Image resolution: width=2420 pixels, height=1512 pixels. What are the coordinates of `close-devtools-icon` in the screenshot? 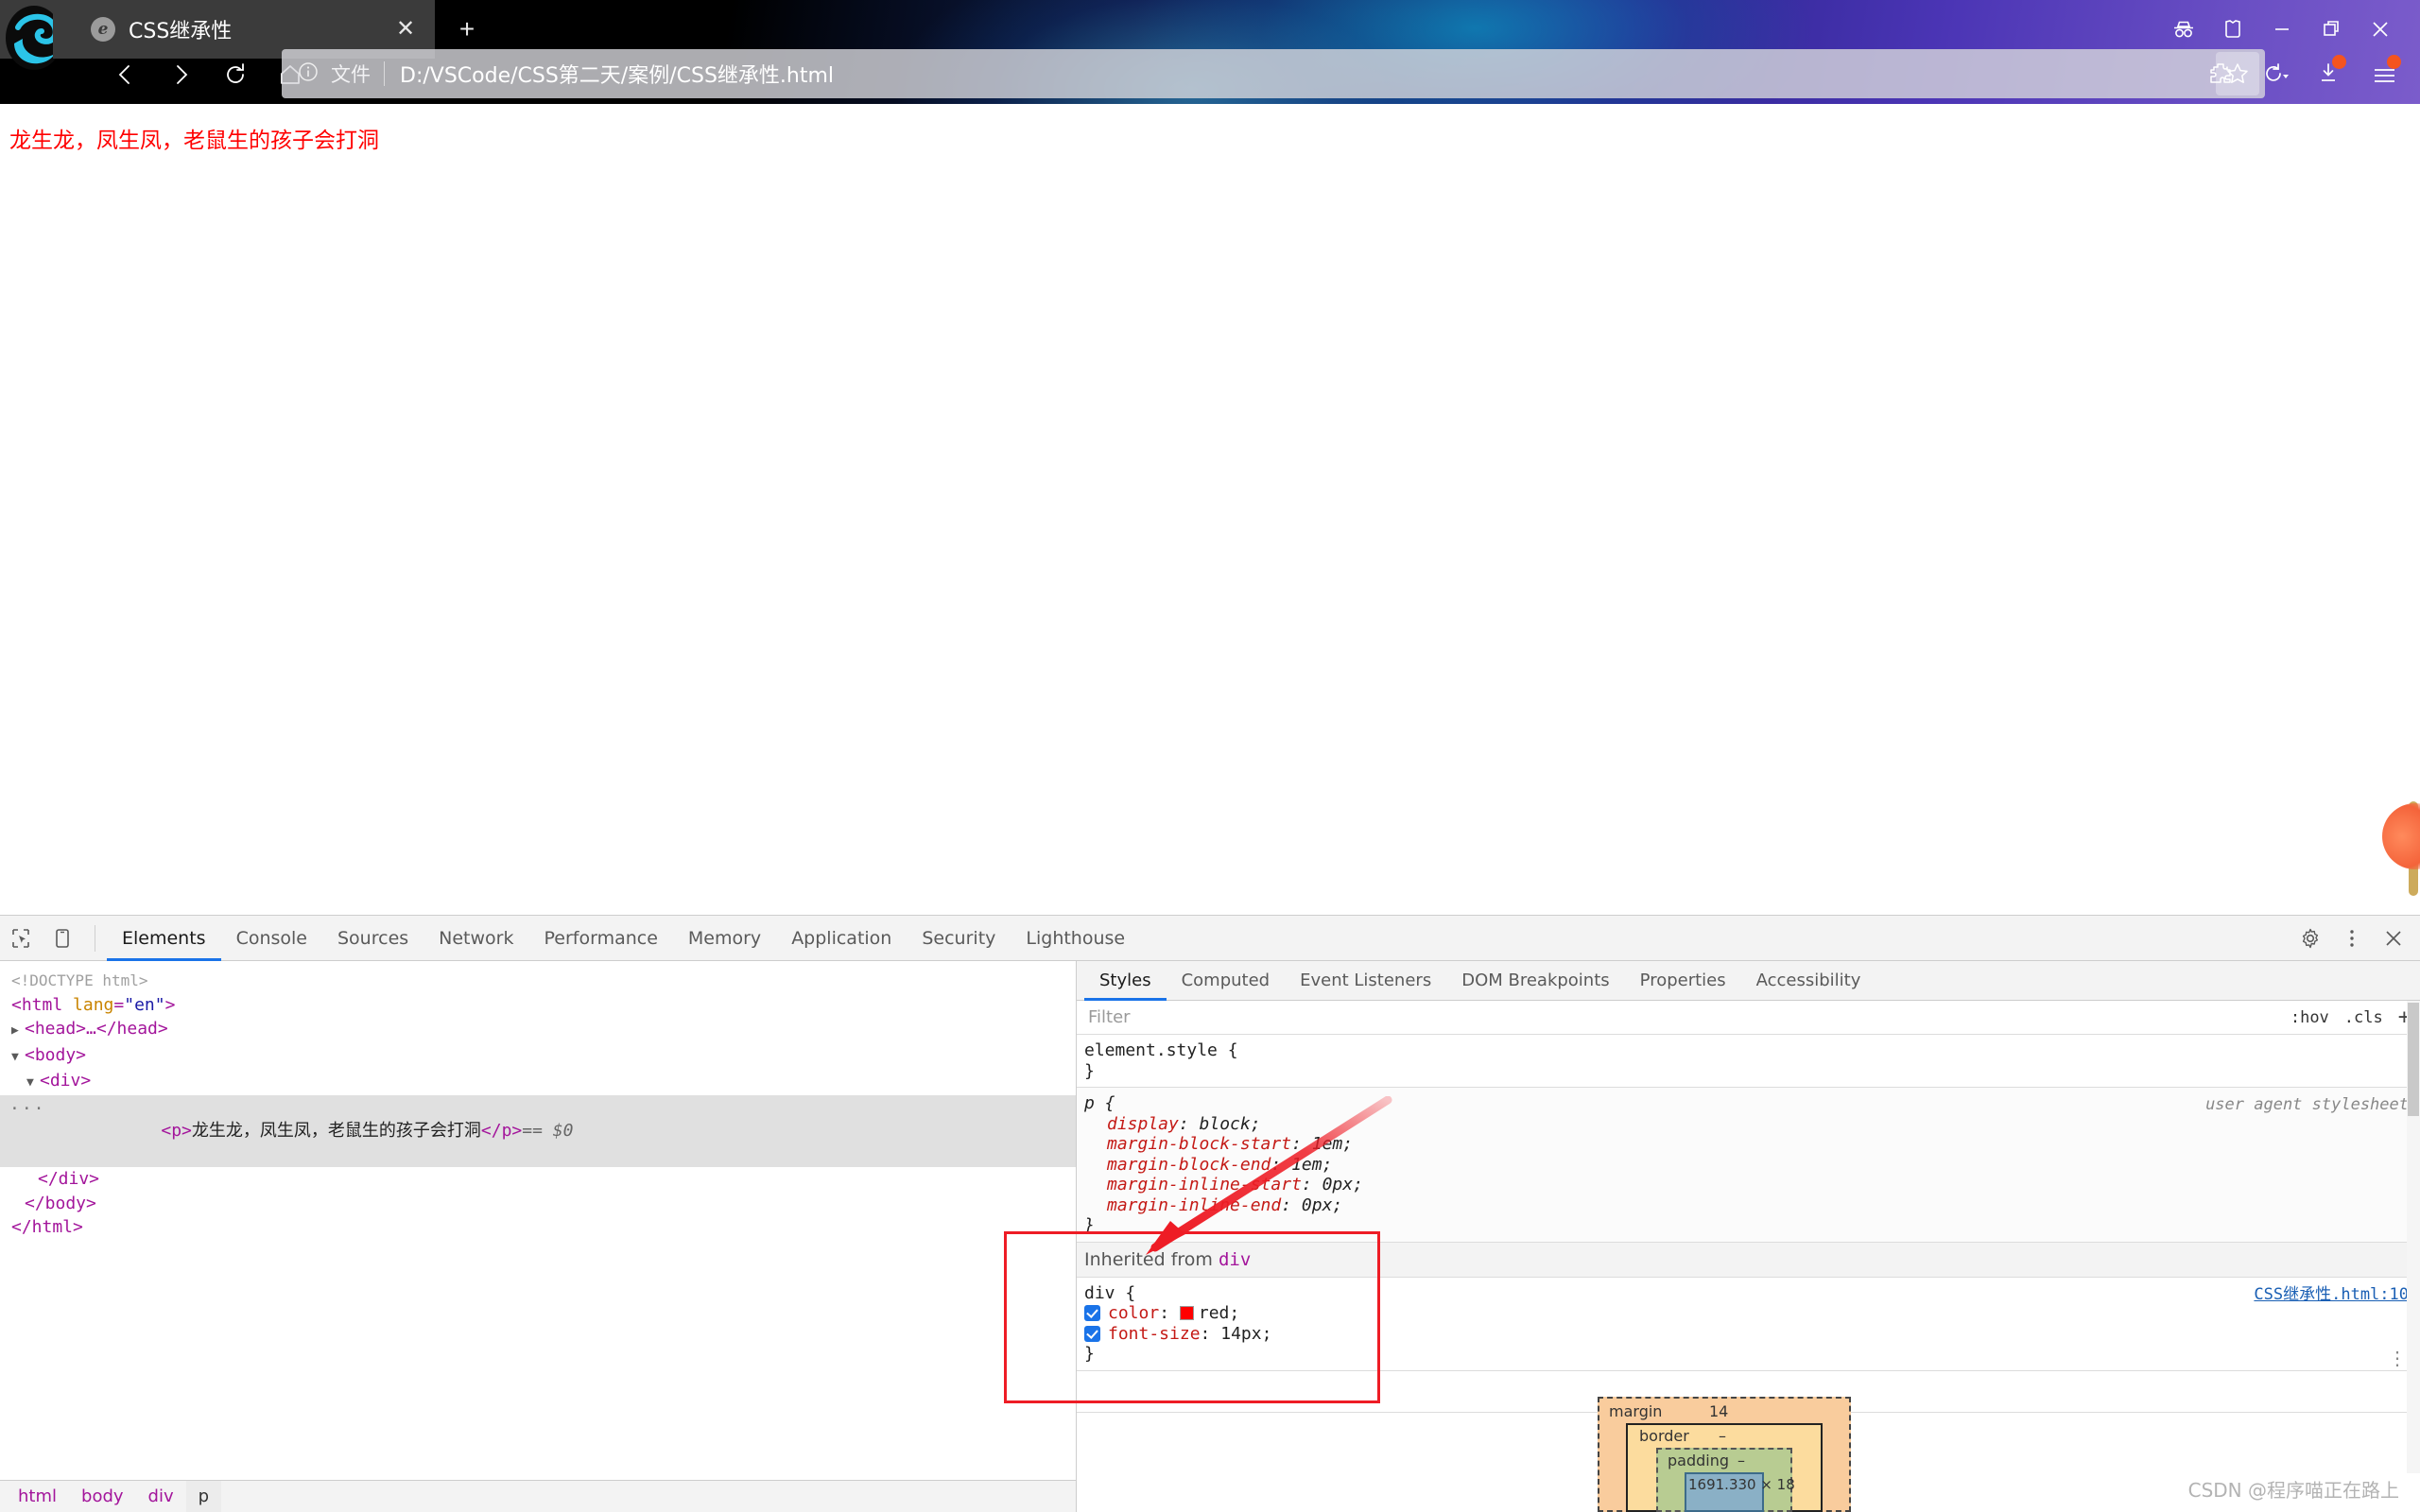 It's located at (2394, 938).